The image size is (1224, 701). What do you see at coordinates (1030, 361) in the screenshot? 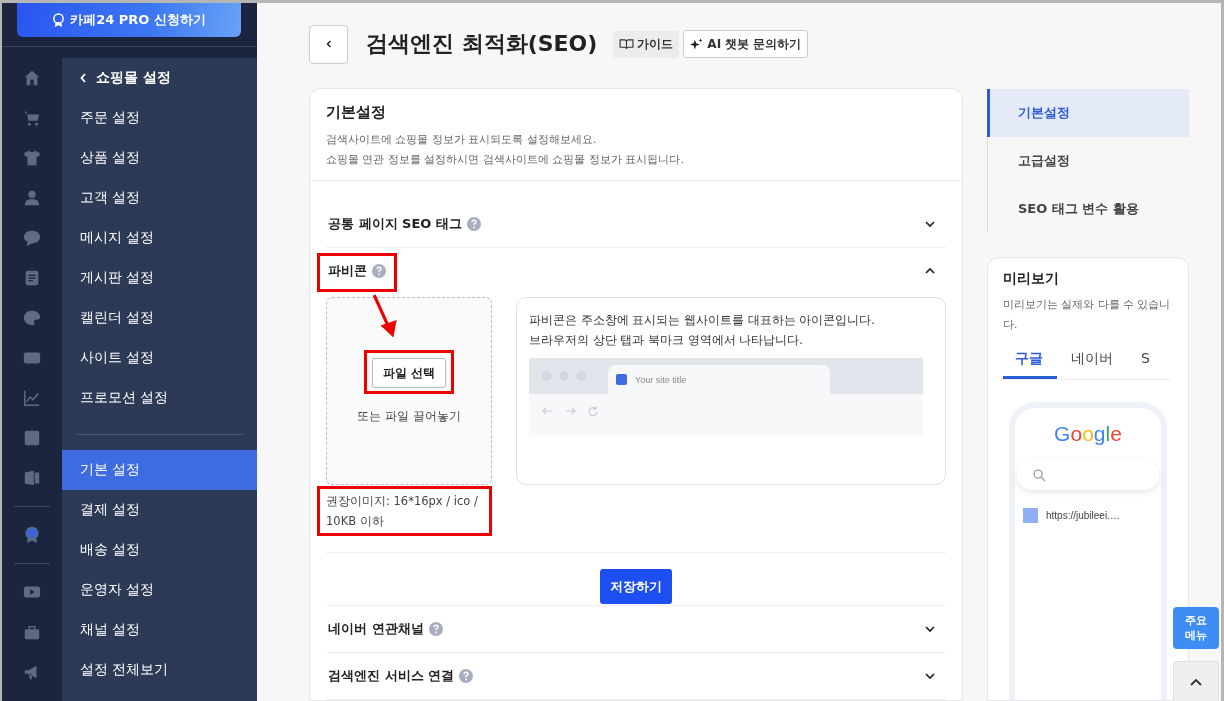
I see `preview-tab: 구글` at bounding box center [1030, 361].